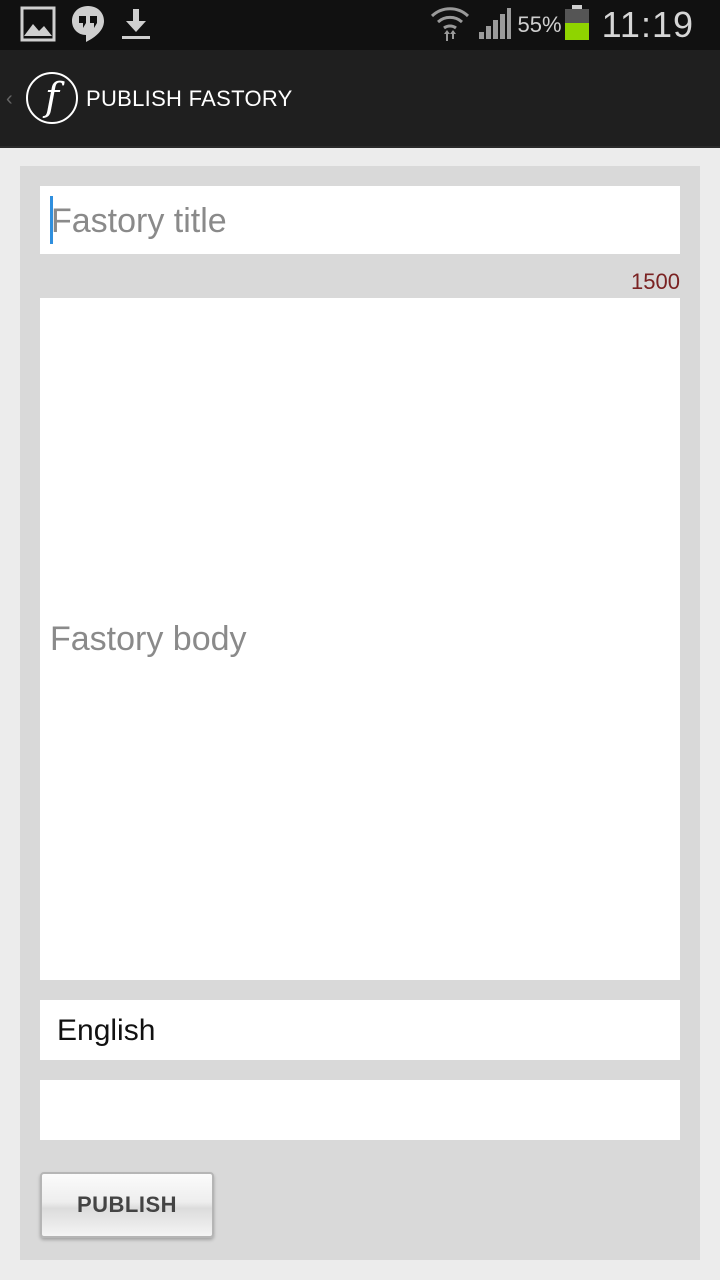  Describe the element at coordinates (127, 1205) in the screenshot. I see `publish-button: PUBLISH` at that location.